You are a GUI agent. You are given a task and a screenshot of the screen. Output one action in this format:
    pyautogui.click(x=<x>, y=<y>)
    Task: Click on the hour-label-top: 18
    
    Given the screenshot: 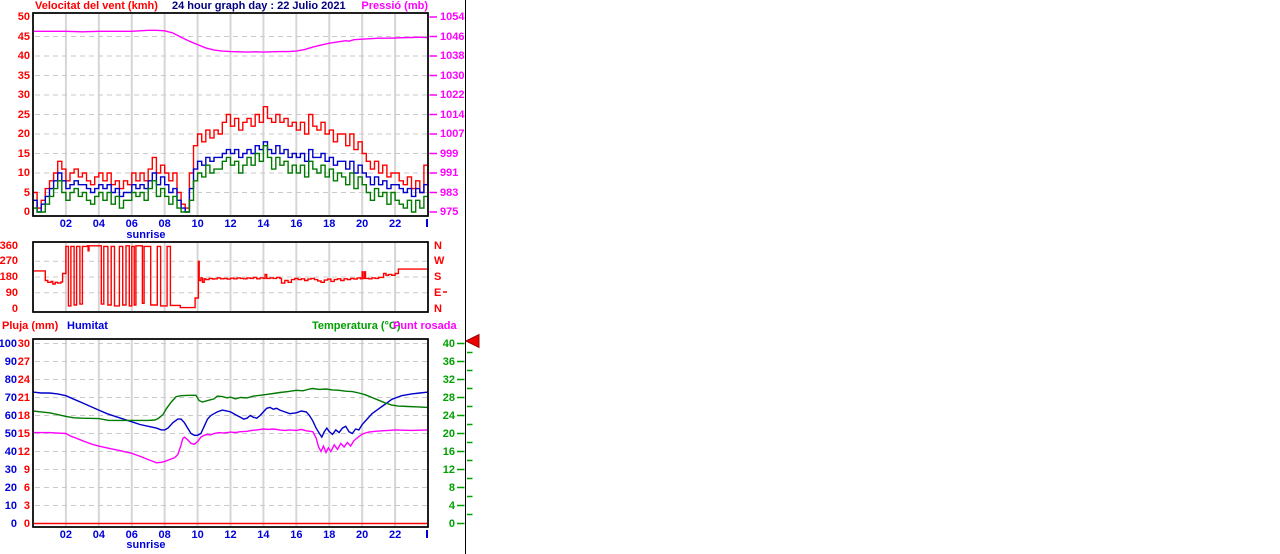 What is the action you would take?
    pyautogui.click(x=329, y=224)
    